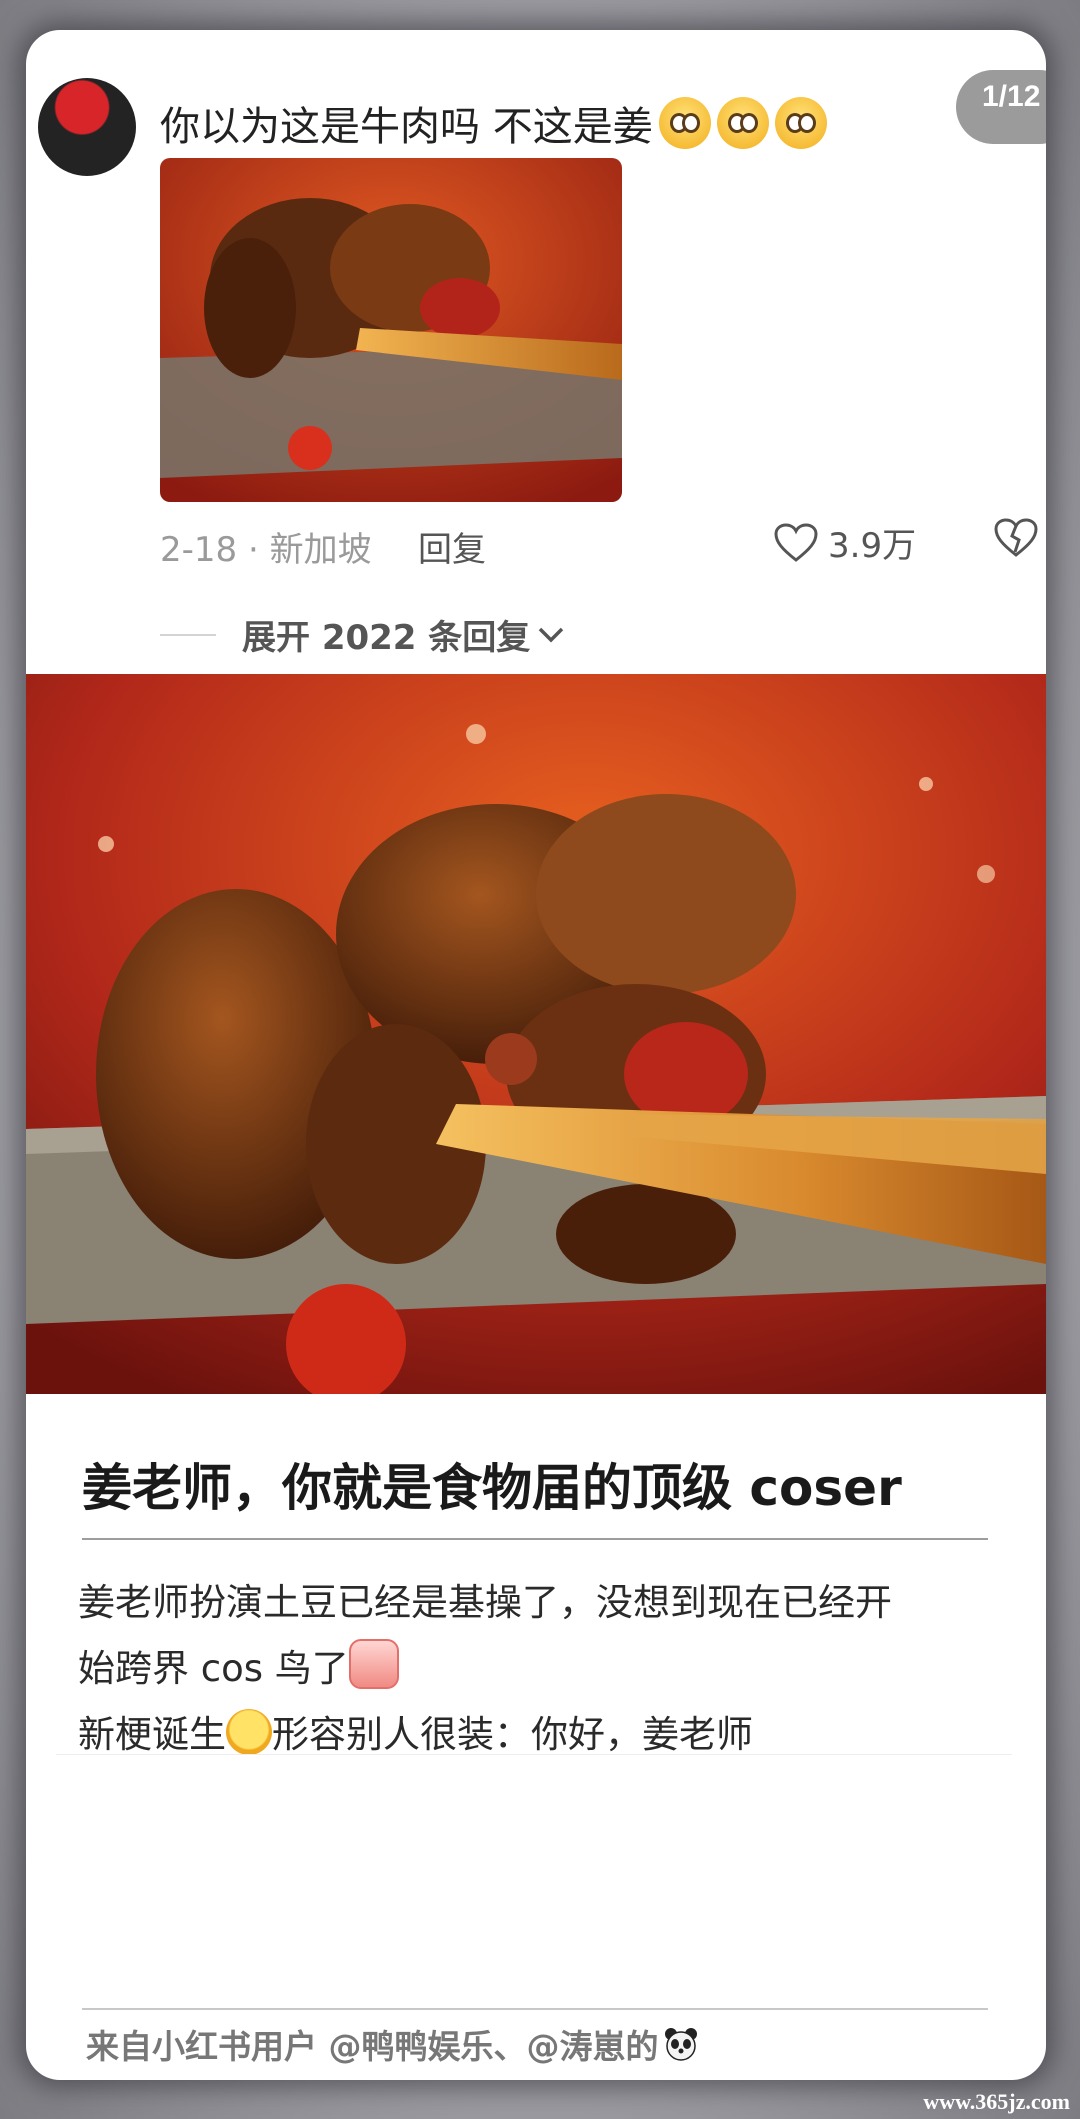 The image size is (1080, 2119). Describe the element at coordinates (551, 634) in the screenshot. I see `chevron-down-icon` at that location.